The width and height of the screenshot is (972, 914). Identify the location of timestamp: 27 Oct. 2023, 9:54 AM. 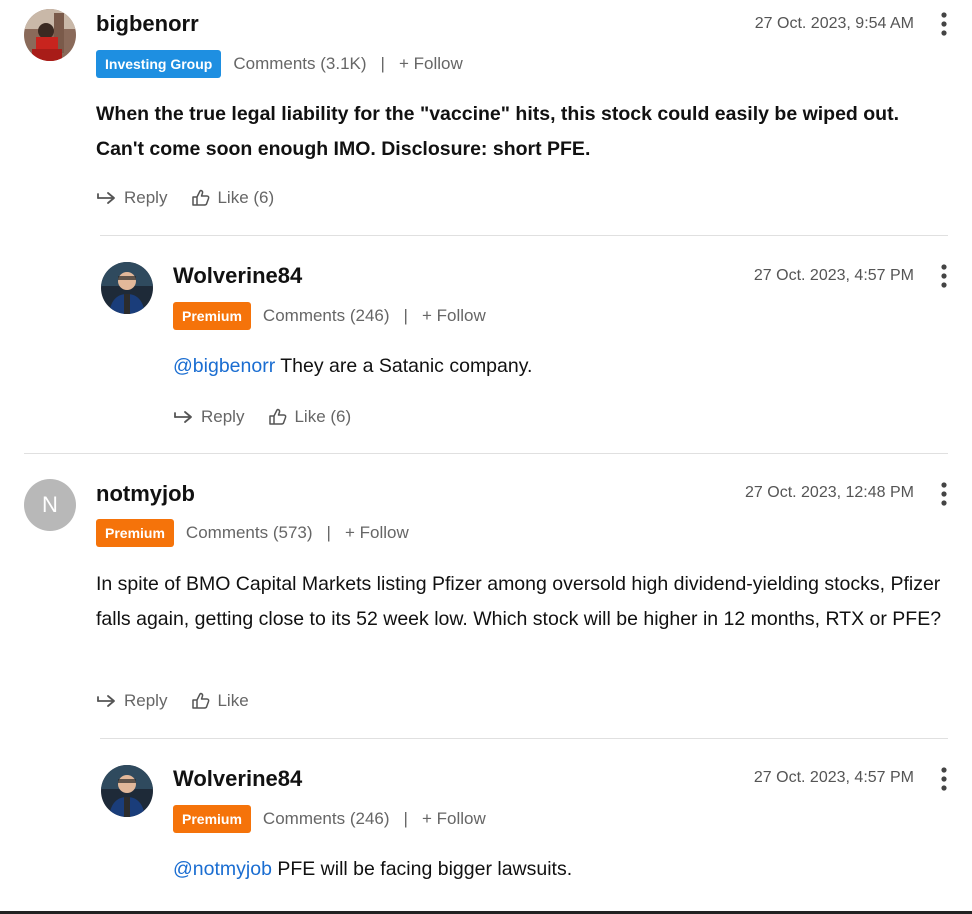
(834, 23).